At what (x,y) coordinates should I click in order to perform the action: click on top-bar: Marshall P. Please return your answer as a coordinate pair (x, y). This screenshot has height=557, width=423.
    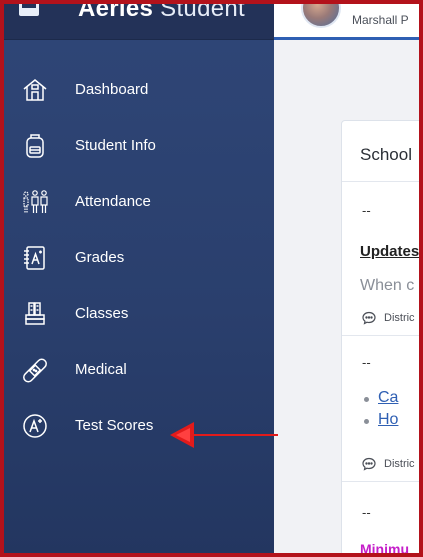
    Looking at the image, I should click on (346, 22).